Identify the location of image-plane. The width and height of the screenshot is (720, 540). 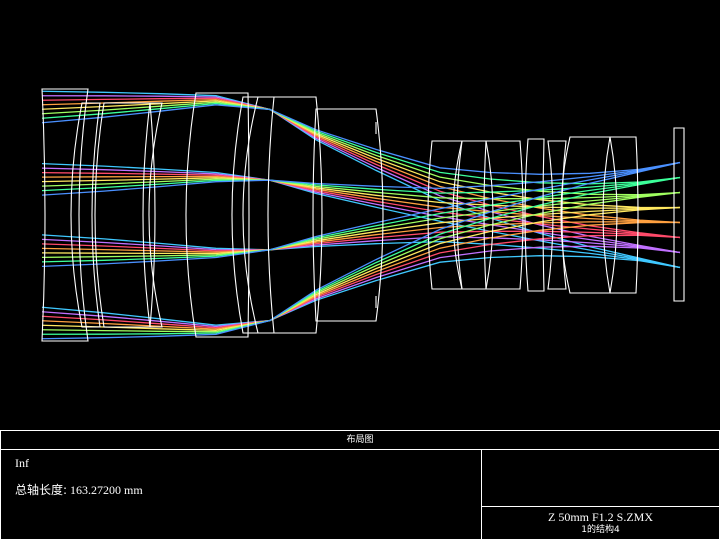
(679, 214).